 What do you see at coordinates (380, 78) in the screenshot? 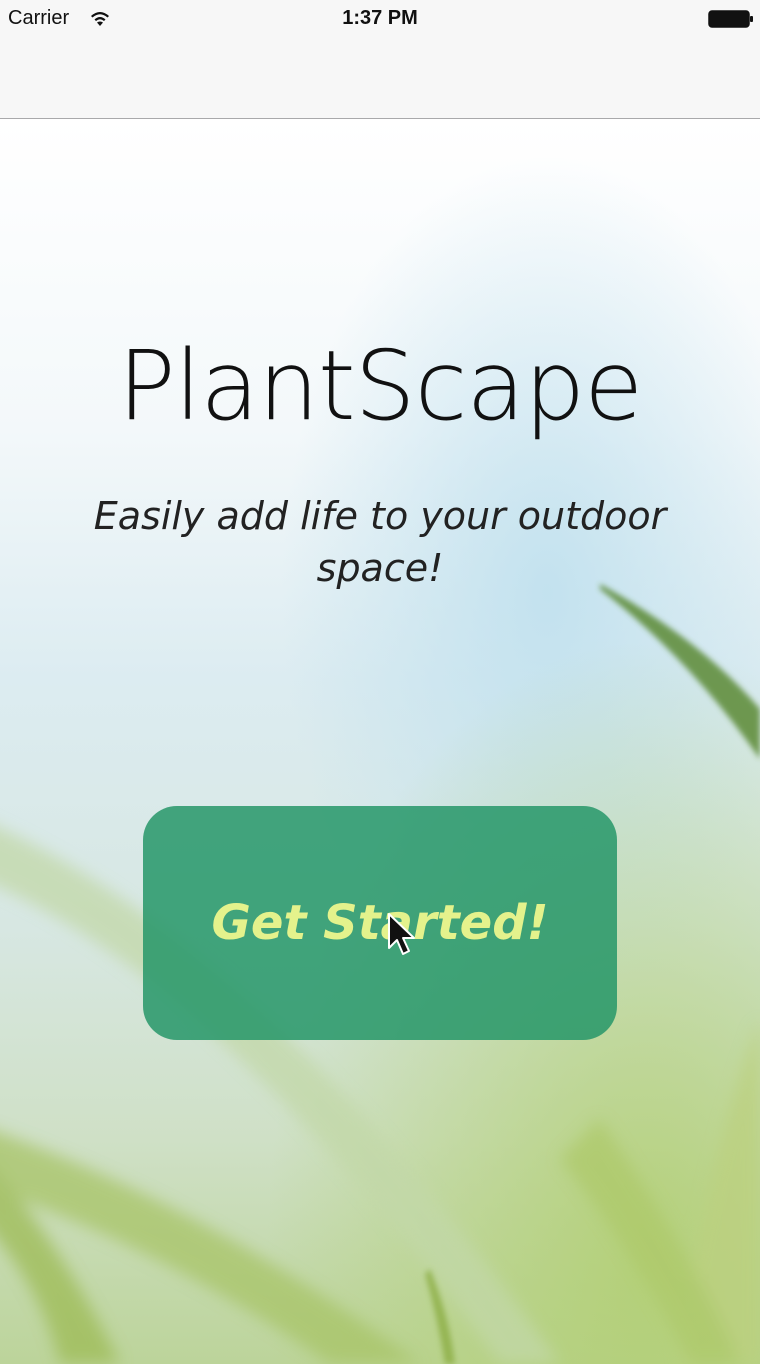
I see `navigation-bar` at bounding box center [380, 78].